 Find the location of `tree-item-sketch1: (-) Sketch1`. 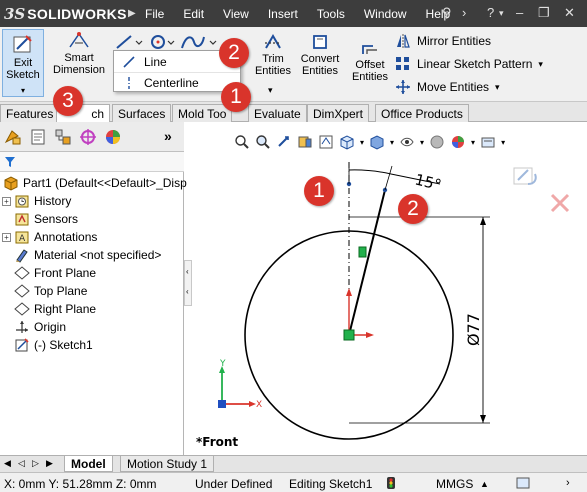

tree-item-sketch1: (-) Sketch1 is located at coordinates (53, 345).